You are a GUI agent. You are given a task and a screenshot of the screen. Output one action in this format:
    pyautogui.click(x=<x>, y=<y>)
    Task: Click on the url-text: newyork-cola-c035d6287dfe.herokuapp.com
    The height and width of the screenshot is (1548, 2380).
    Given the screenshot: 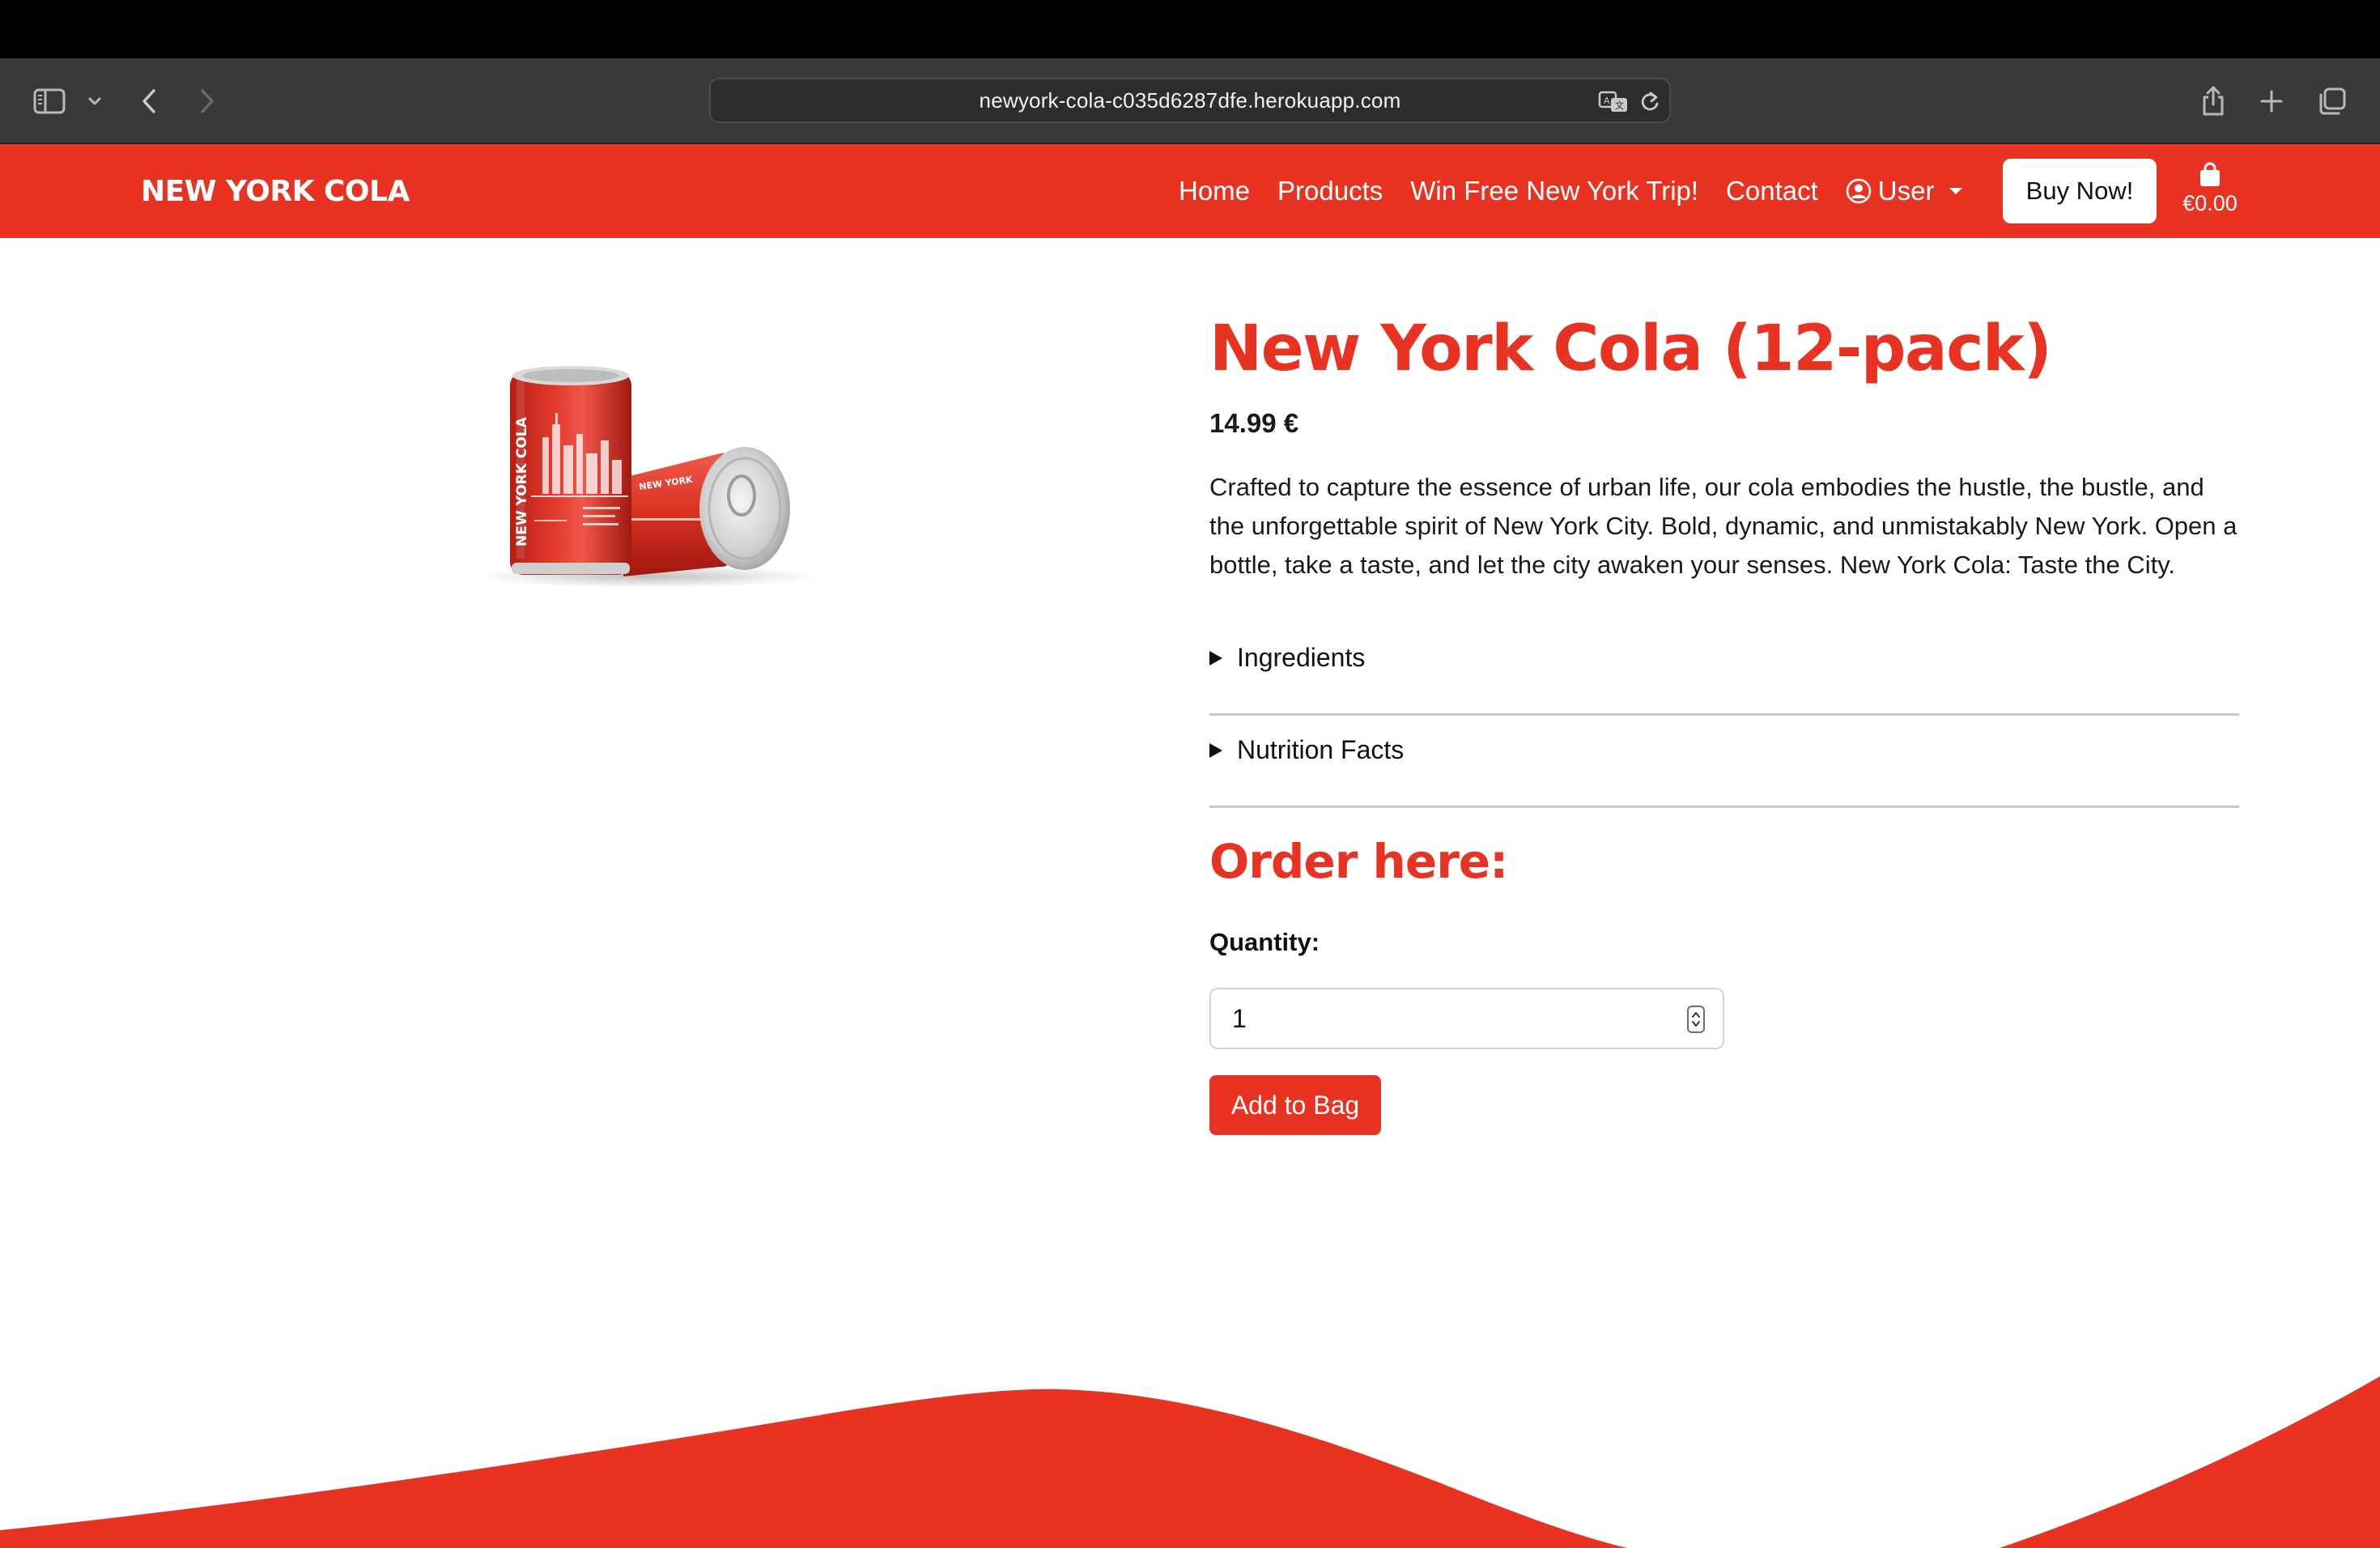 What is the action you would take?
    pyautogui.click(x=1190, y=100)
    